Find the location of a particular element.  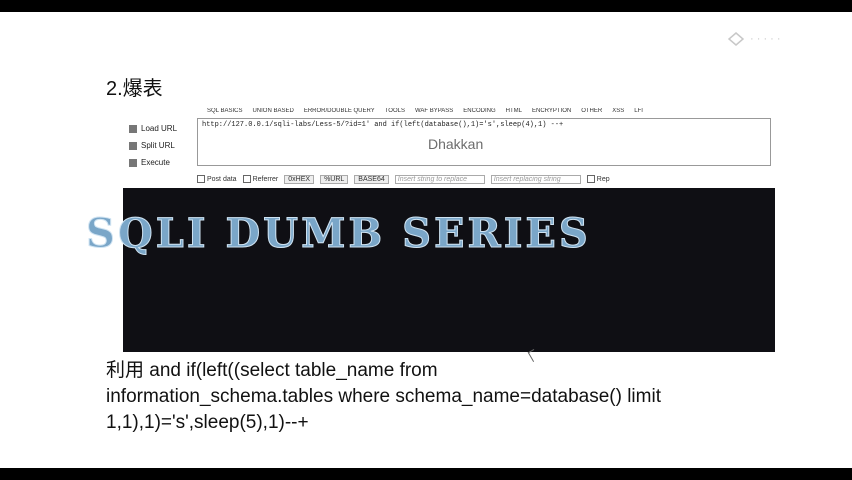

watermark-logo: · · · · · is located at coordinates (754, 39).